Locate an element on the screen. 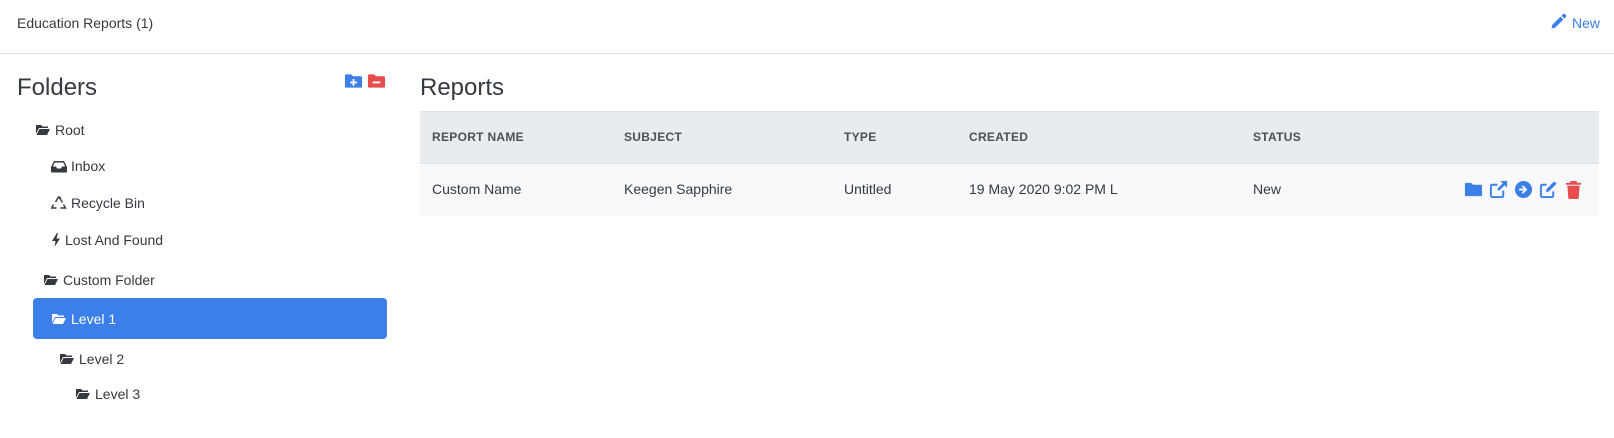 The height and width of the screenshot is (438, 1614). cell-report-name: Custom Name is located at coordinates (477, 189).